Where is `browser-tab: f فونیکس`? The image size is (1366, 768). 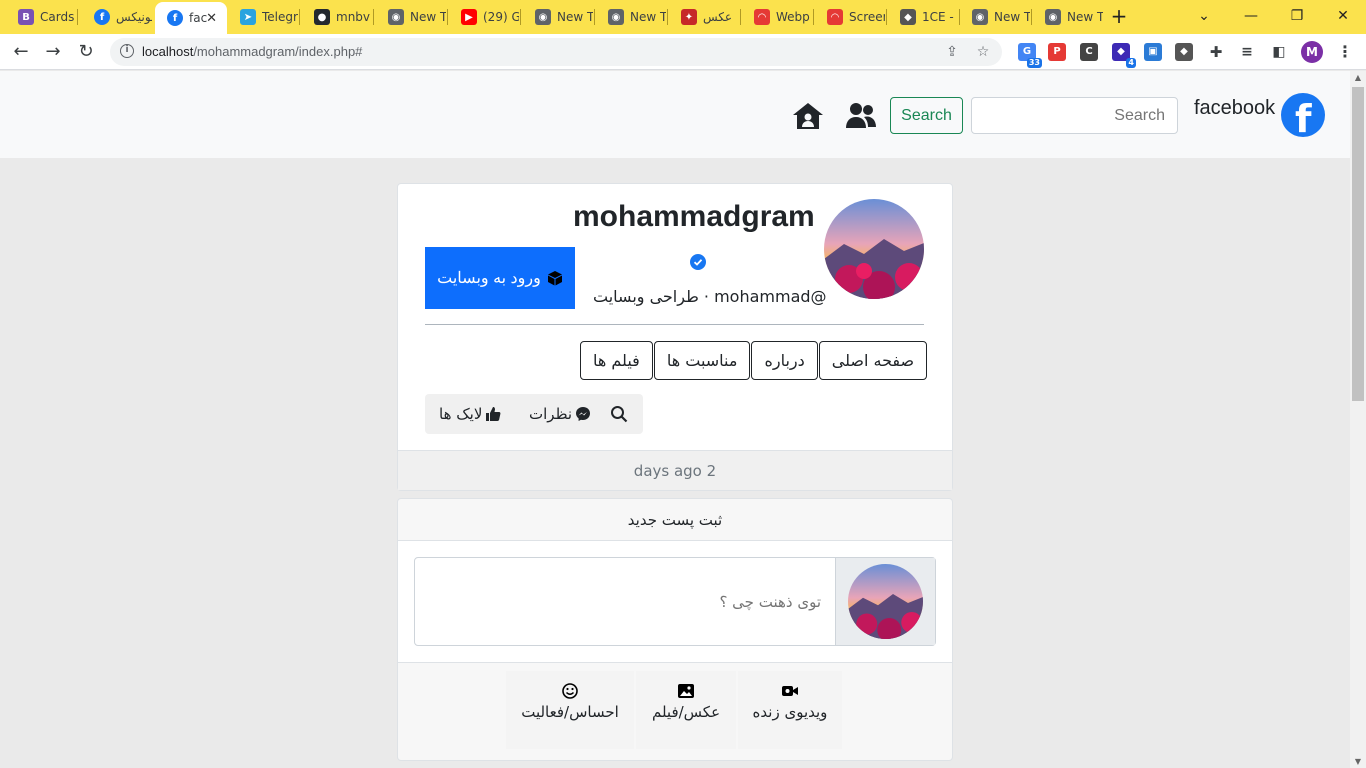
browser-tab: f فونیکس is located at coordinates (117, 17).